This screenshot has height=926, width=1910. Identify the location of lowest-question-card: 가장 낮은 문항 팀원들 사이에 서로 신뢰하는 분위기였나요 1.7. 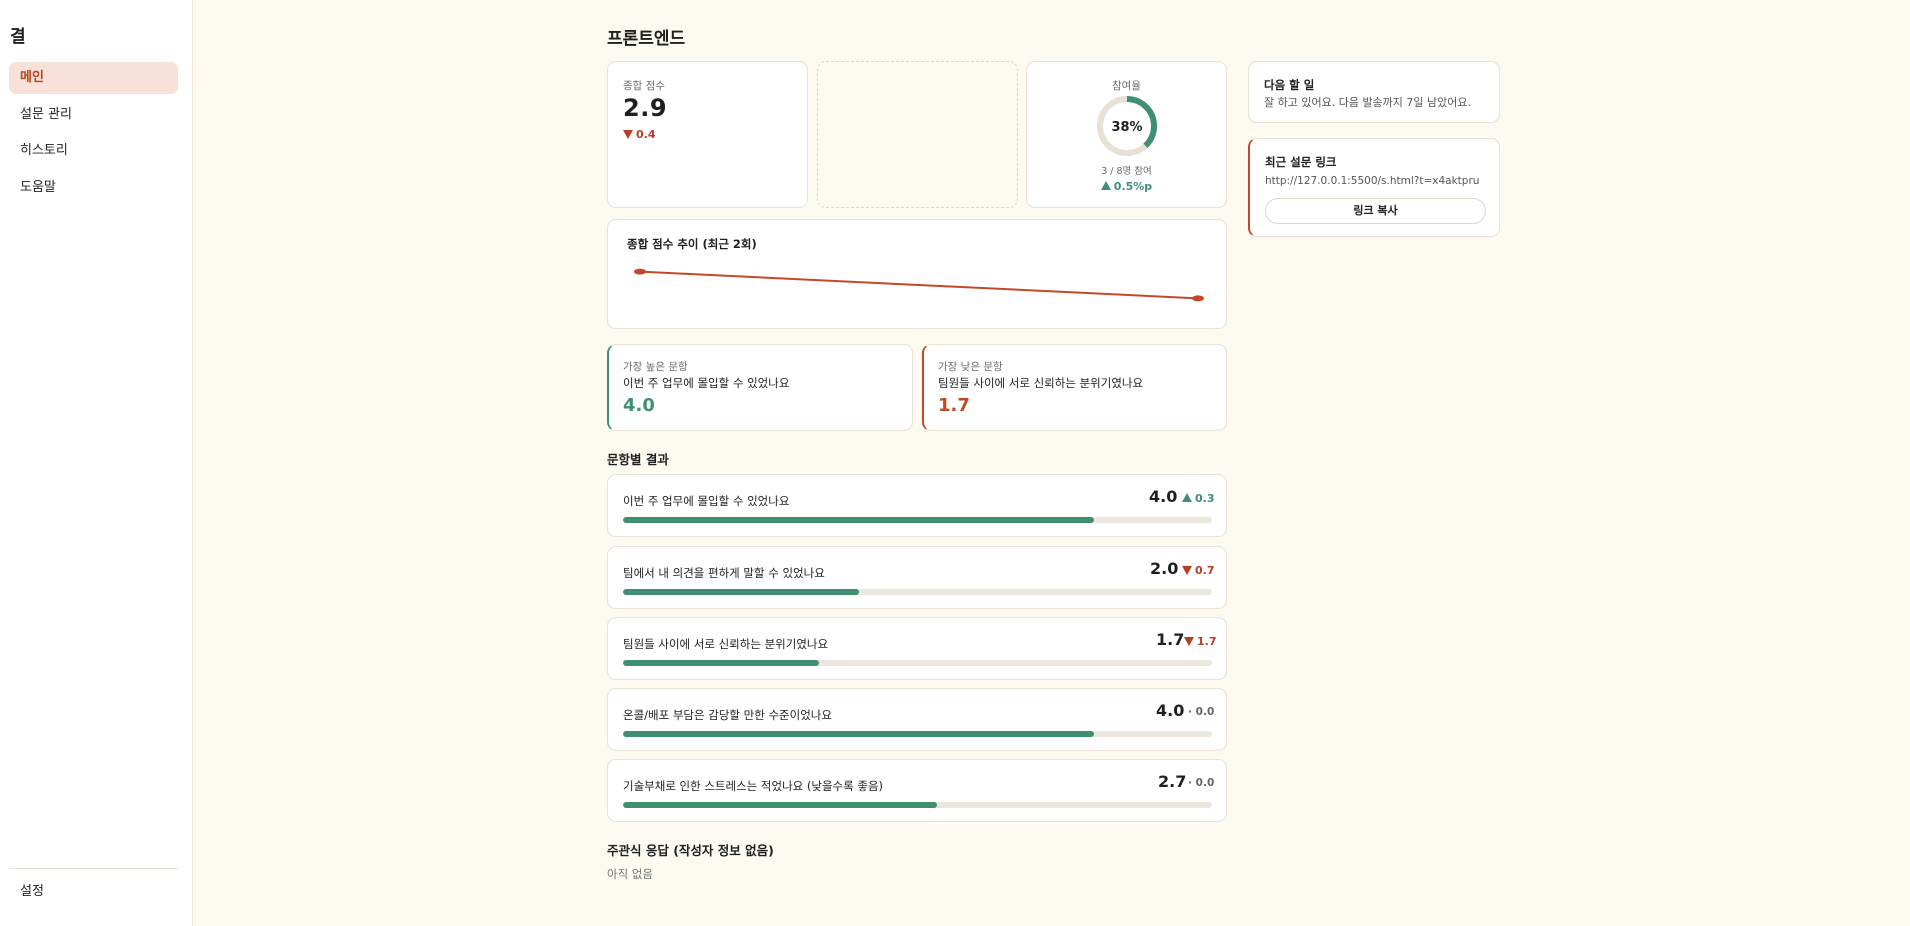
(1074, 387).